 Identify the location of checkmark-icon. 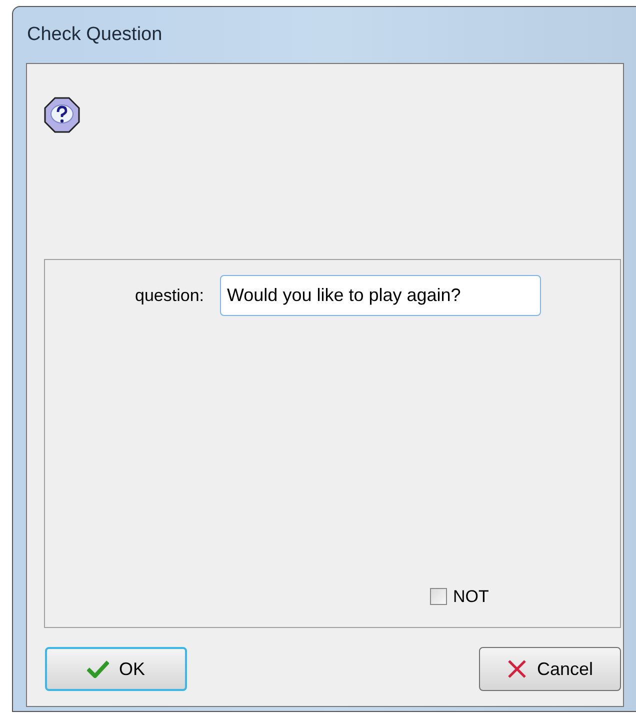
(97, 669).